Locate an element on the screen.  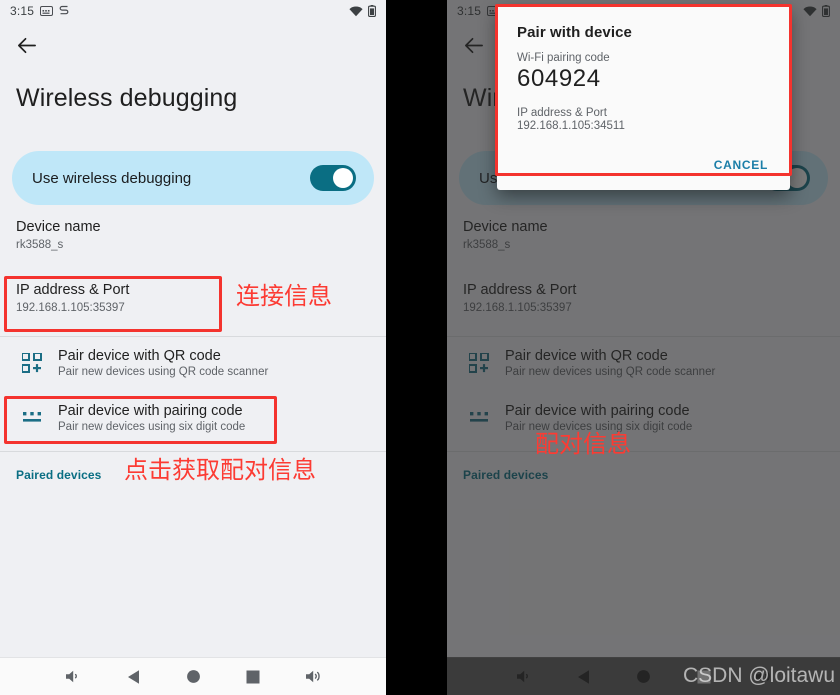
battery-icon is located at coordinates (372, 11).